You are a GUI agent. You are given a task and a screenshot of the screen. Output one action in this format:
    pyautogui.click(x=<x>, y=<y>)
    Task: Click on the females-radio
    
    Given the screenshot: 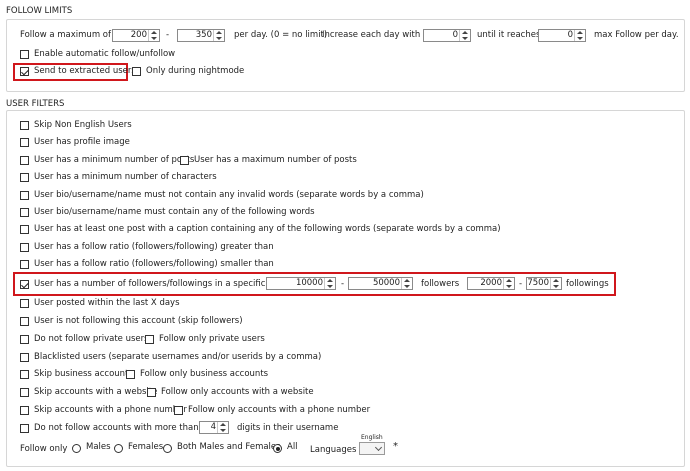 What is the action you would take?
    pyautogui.click(x=118, y=448)
    